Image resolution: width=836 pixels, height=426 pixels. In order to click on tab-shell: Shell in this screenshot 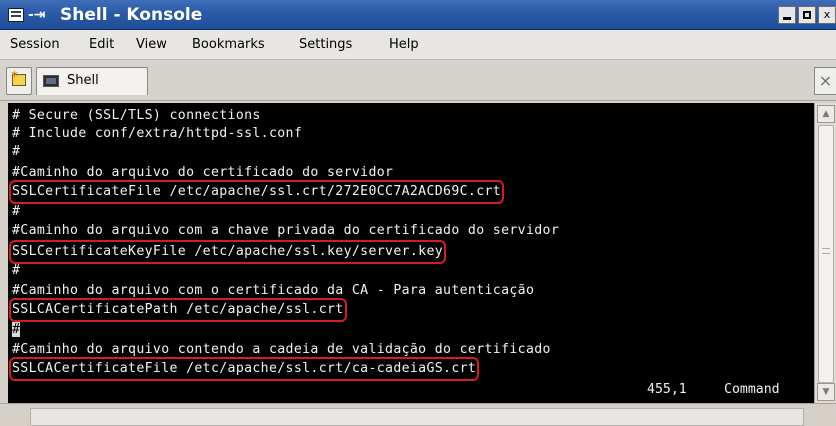, I will do `click(92, 81)`.